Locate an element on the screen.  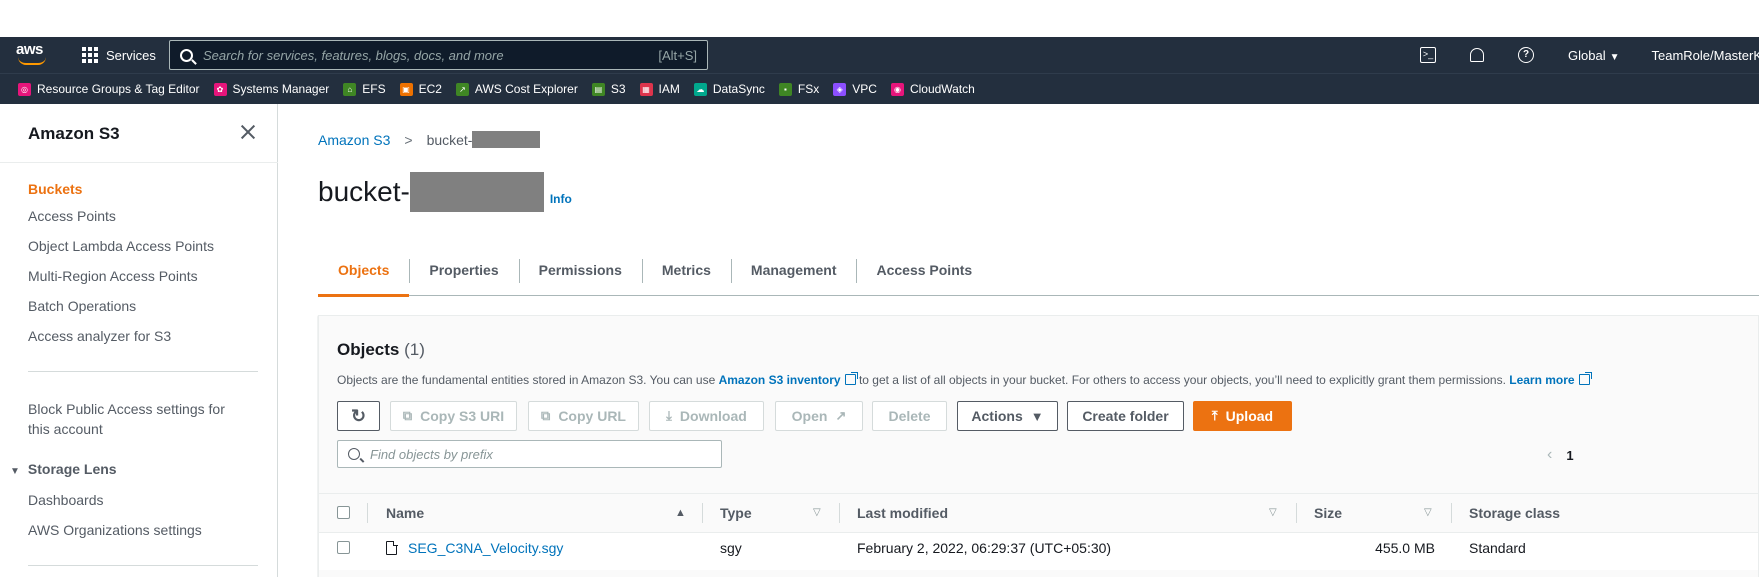
favorite-fsx: ▪ FSx is located at coordinates (798, 89).